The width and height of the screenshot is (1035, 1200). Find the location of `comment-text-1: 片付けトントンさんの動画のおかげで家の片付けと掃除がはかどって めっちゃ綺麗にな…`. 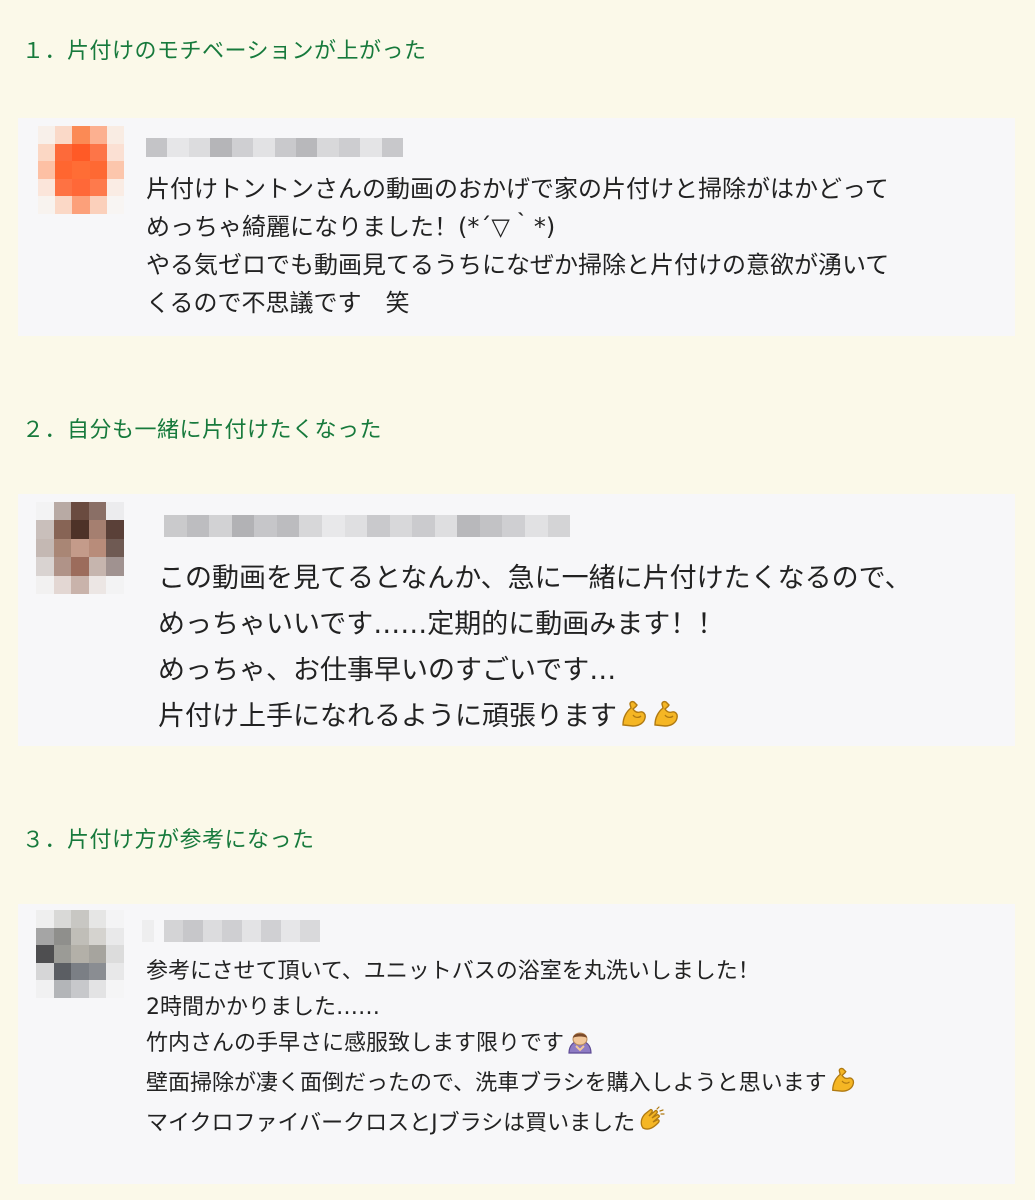

comment-text-1: 片付けトントンさんの動画のおかげで家の片付けと掃除がはかどって めっちゃ綺麗にな… is located at coordinates (517, 246).